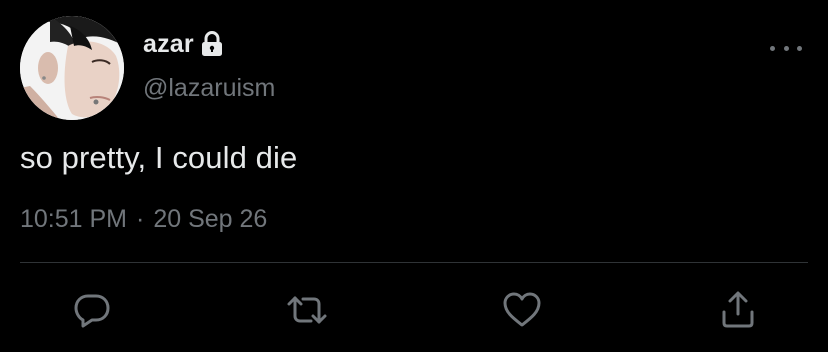  Describe the element at coordinates (209, 88) in the screenshot. I see `handle: @lazaruism` at that location.